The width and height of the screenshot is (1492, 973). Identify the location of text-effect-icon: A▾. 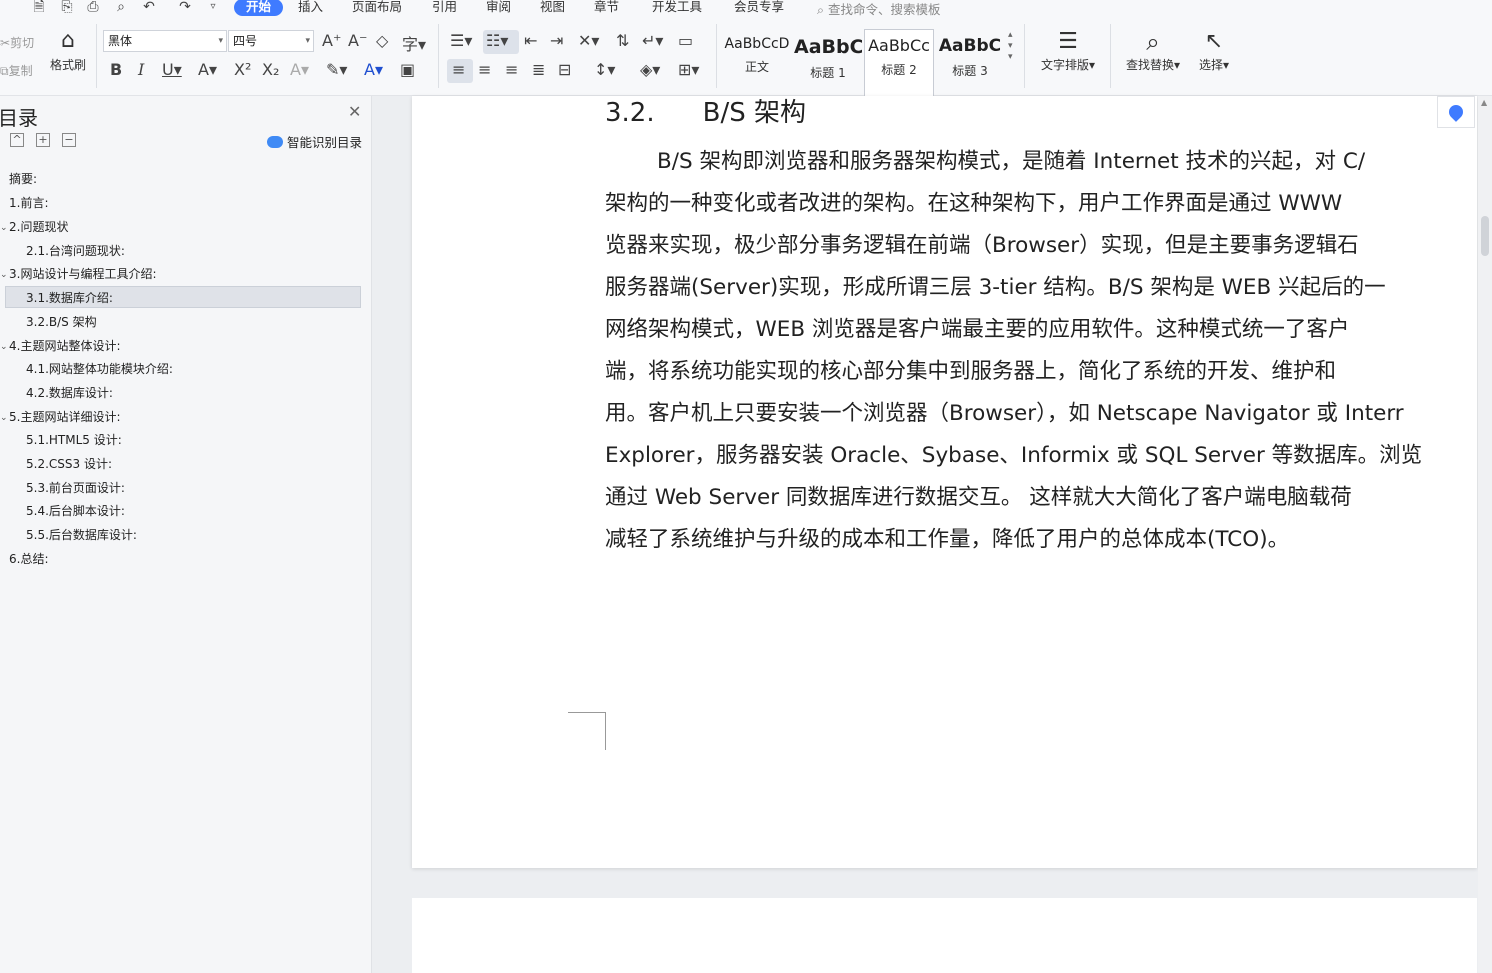
(299, 69).